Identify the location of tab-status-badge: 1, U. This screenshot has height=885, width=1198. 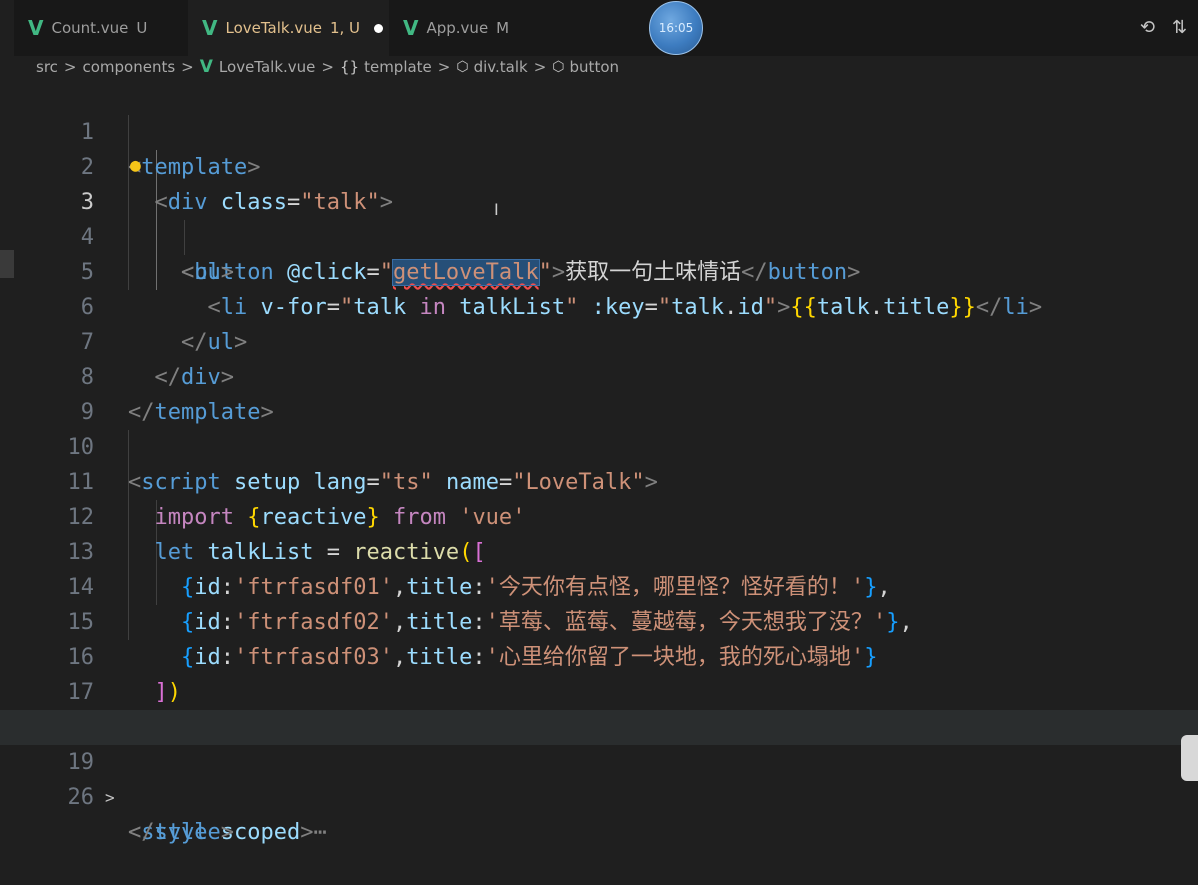
(345, 28).